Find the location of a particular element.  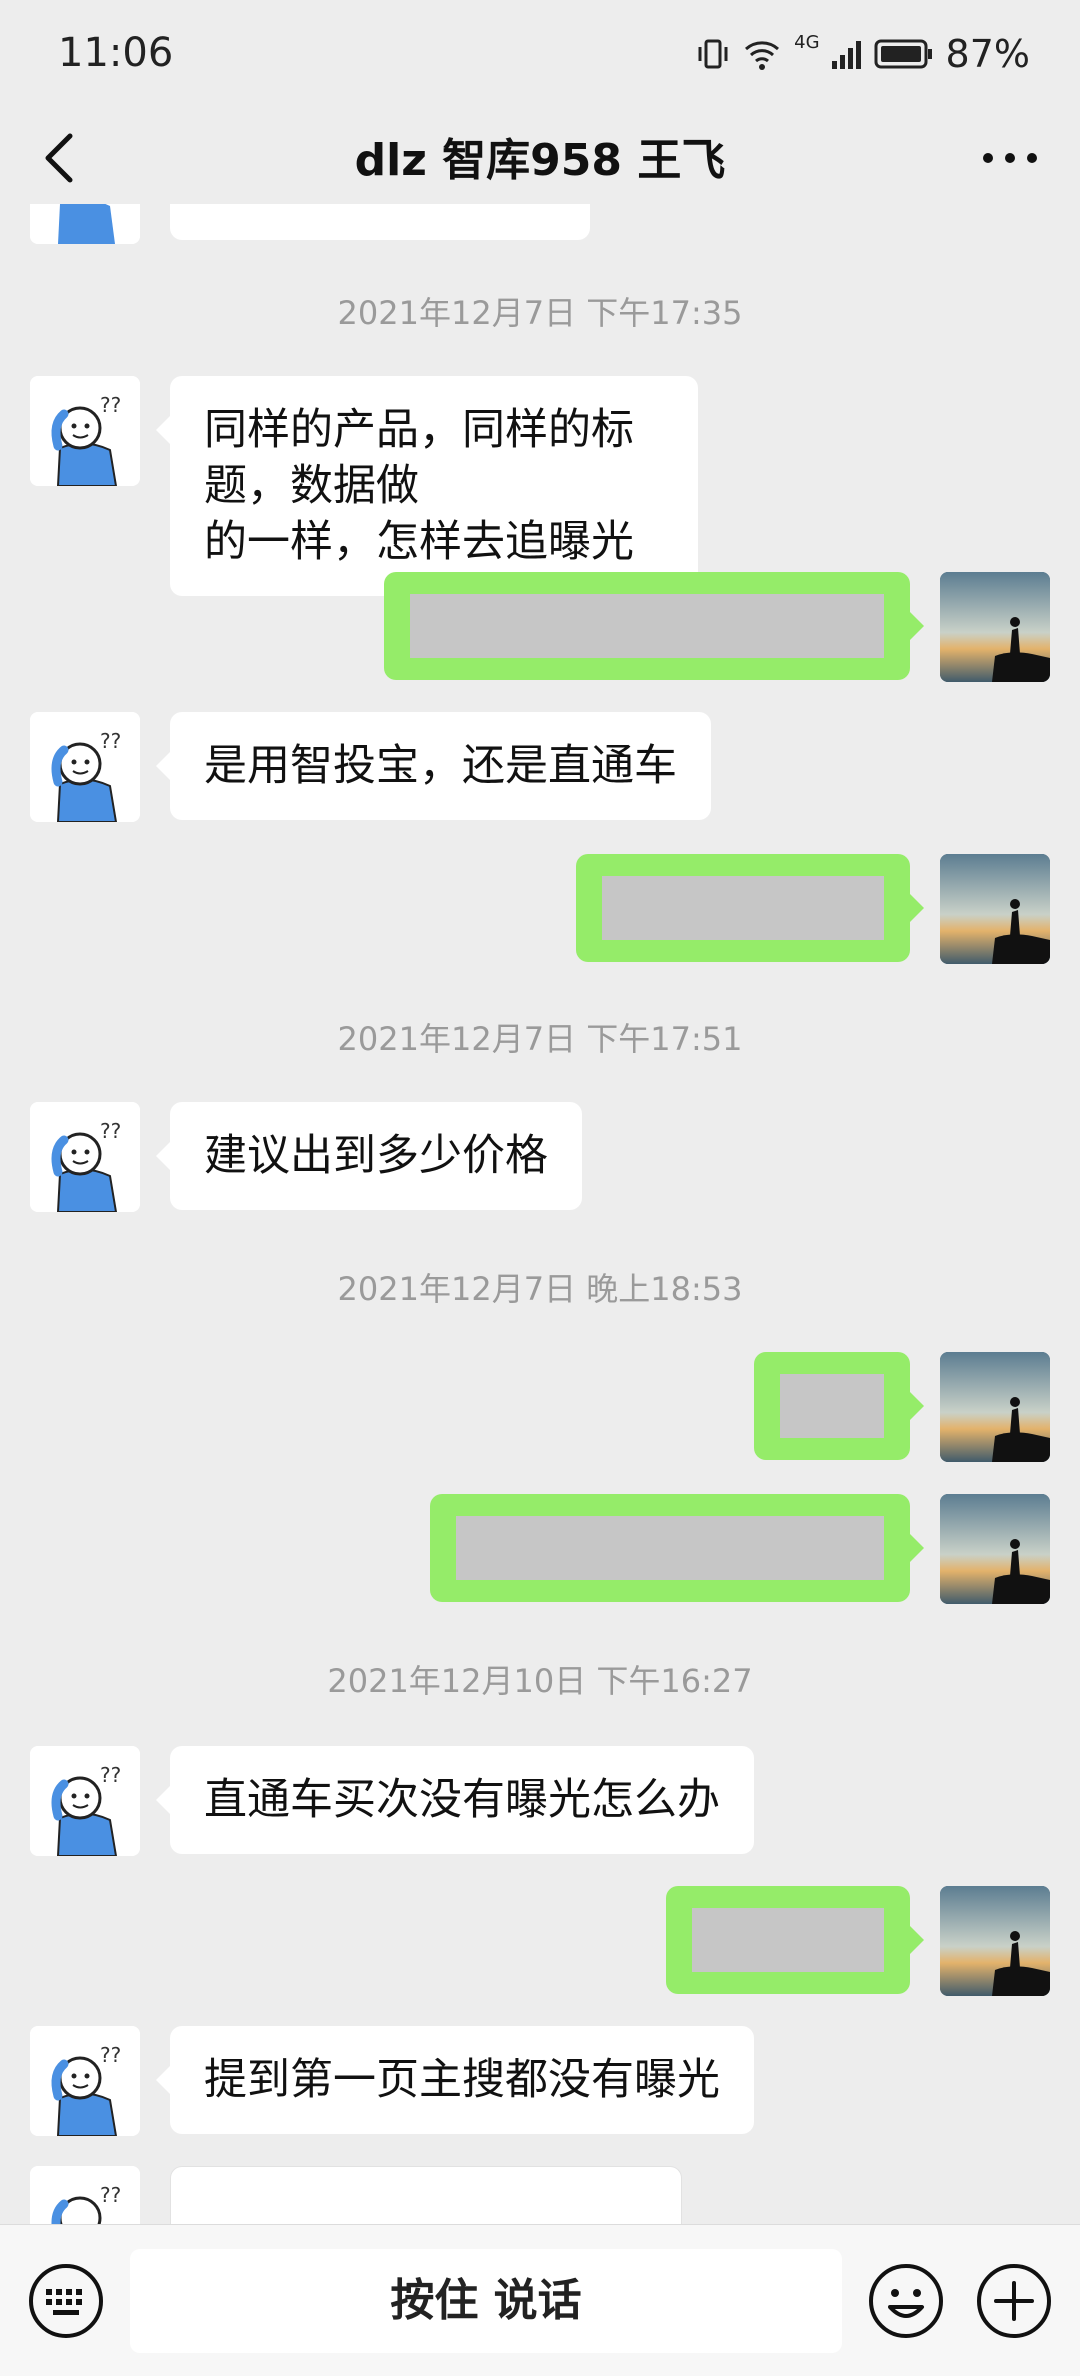

status-icons: 4G 87% is located at coordinates (863, 54).